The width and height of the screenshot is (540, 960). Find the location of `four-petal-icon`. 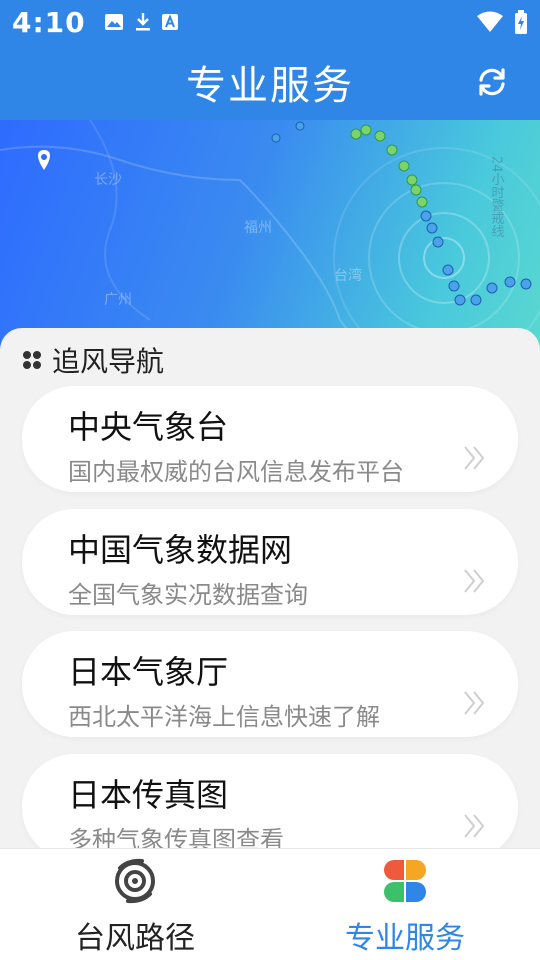

four-petal-icon is located at coordinates (405, 881).